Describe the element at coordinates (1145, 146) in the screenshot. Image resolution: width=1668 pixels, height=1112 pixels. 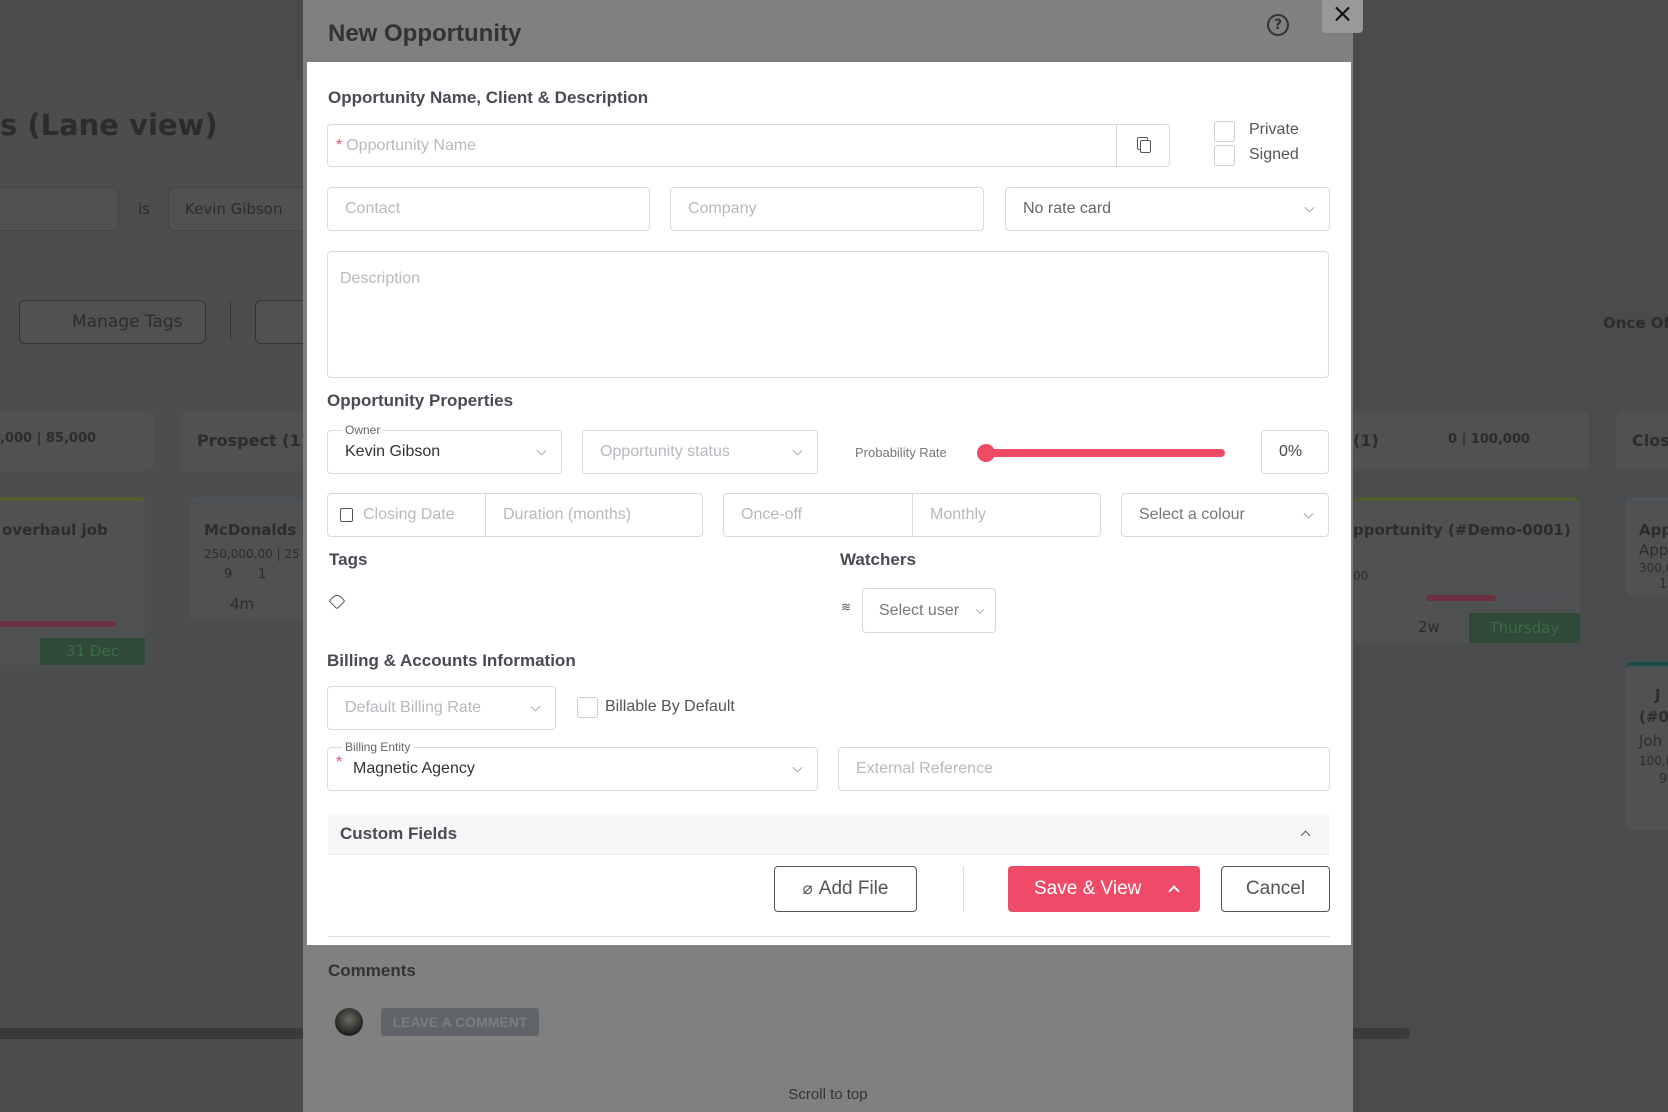
I see `copy-icon-front` at that location.